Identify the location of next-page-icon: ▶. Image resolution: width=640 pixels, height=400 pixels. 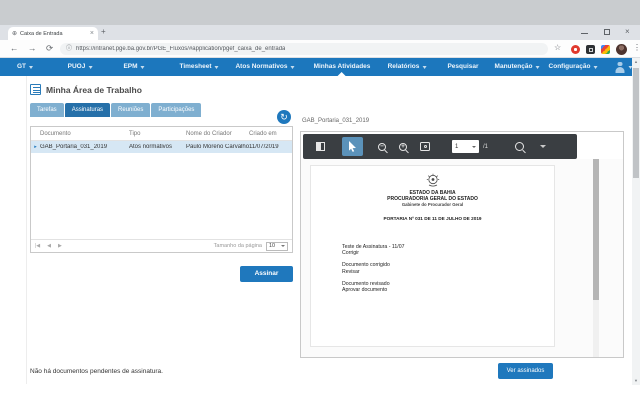
(60, 246).